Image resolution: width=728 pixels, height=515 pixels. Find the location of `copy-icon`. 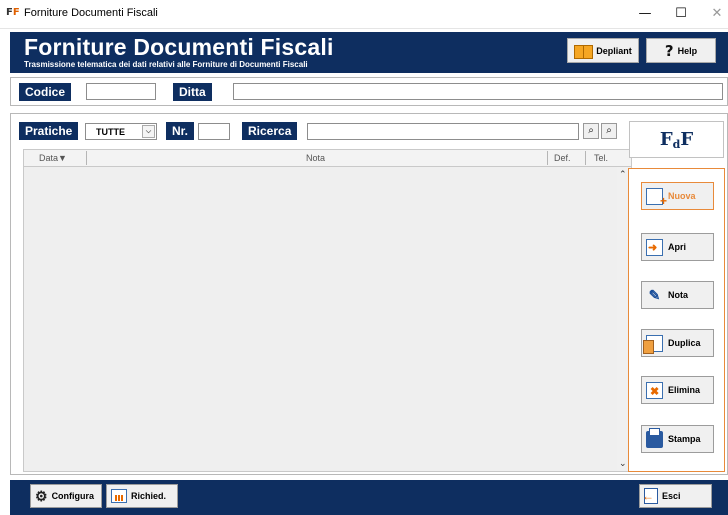

copy-icon is located at coordinates (653, 344).